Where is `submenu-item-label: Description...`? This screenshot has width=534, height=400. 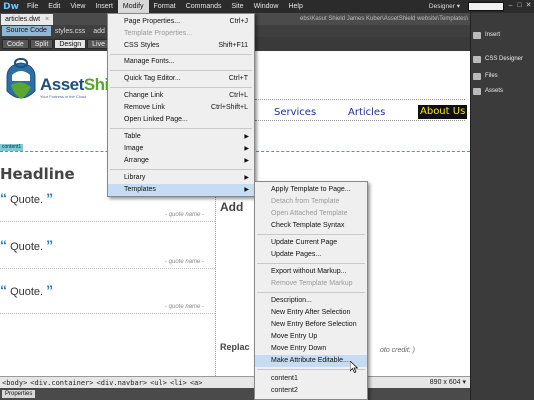 submenu-item-label: Description... is located at coordinates (291, 300).